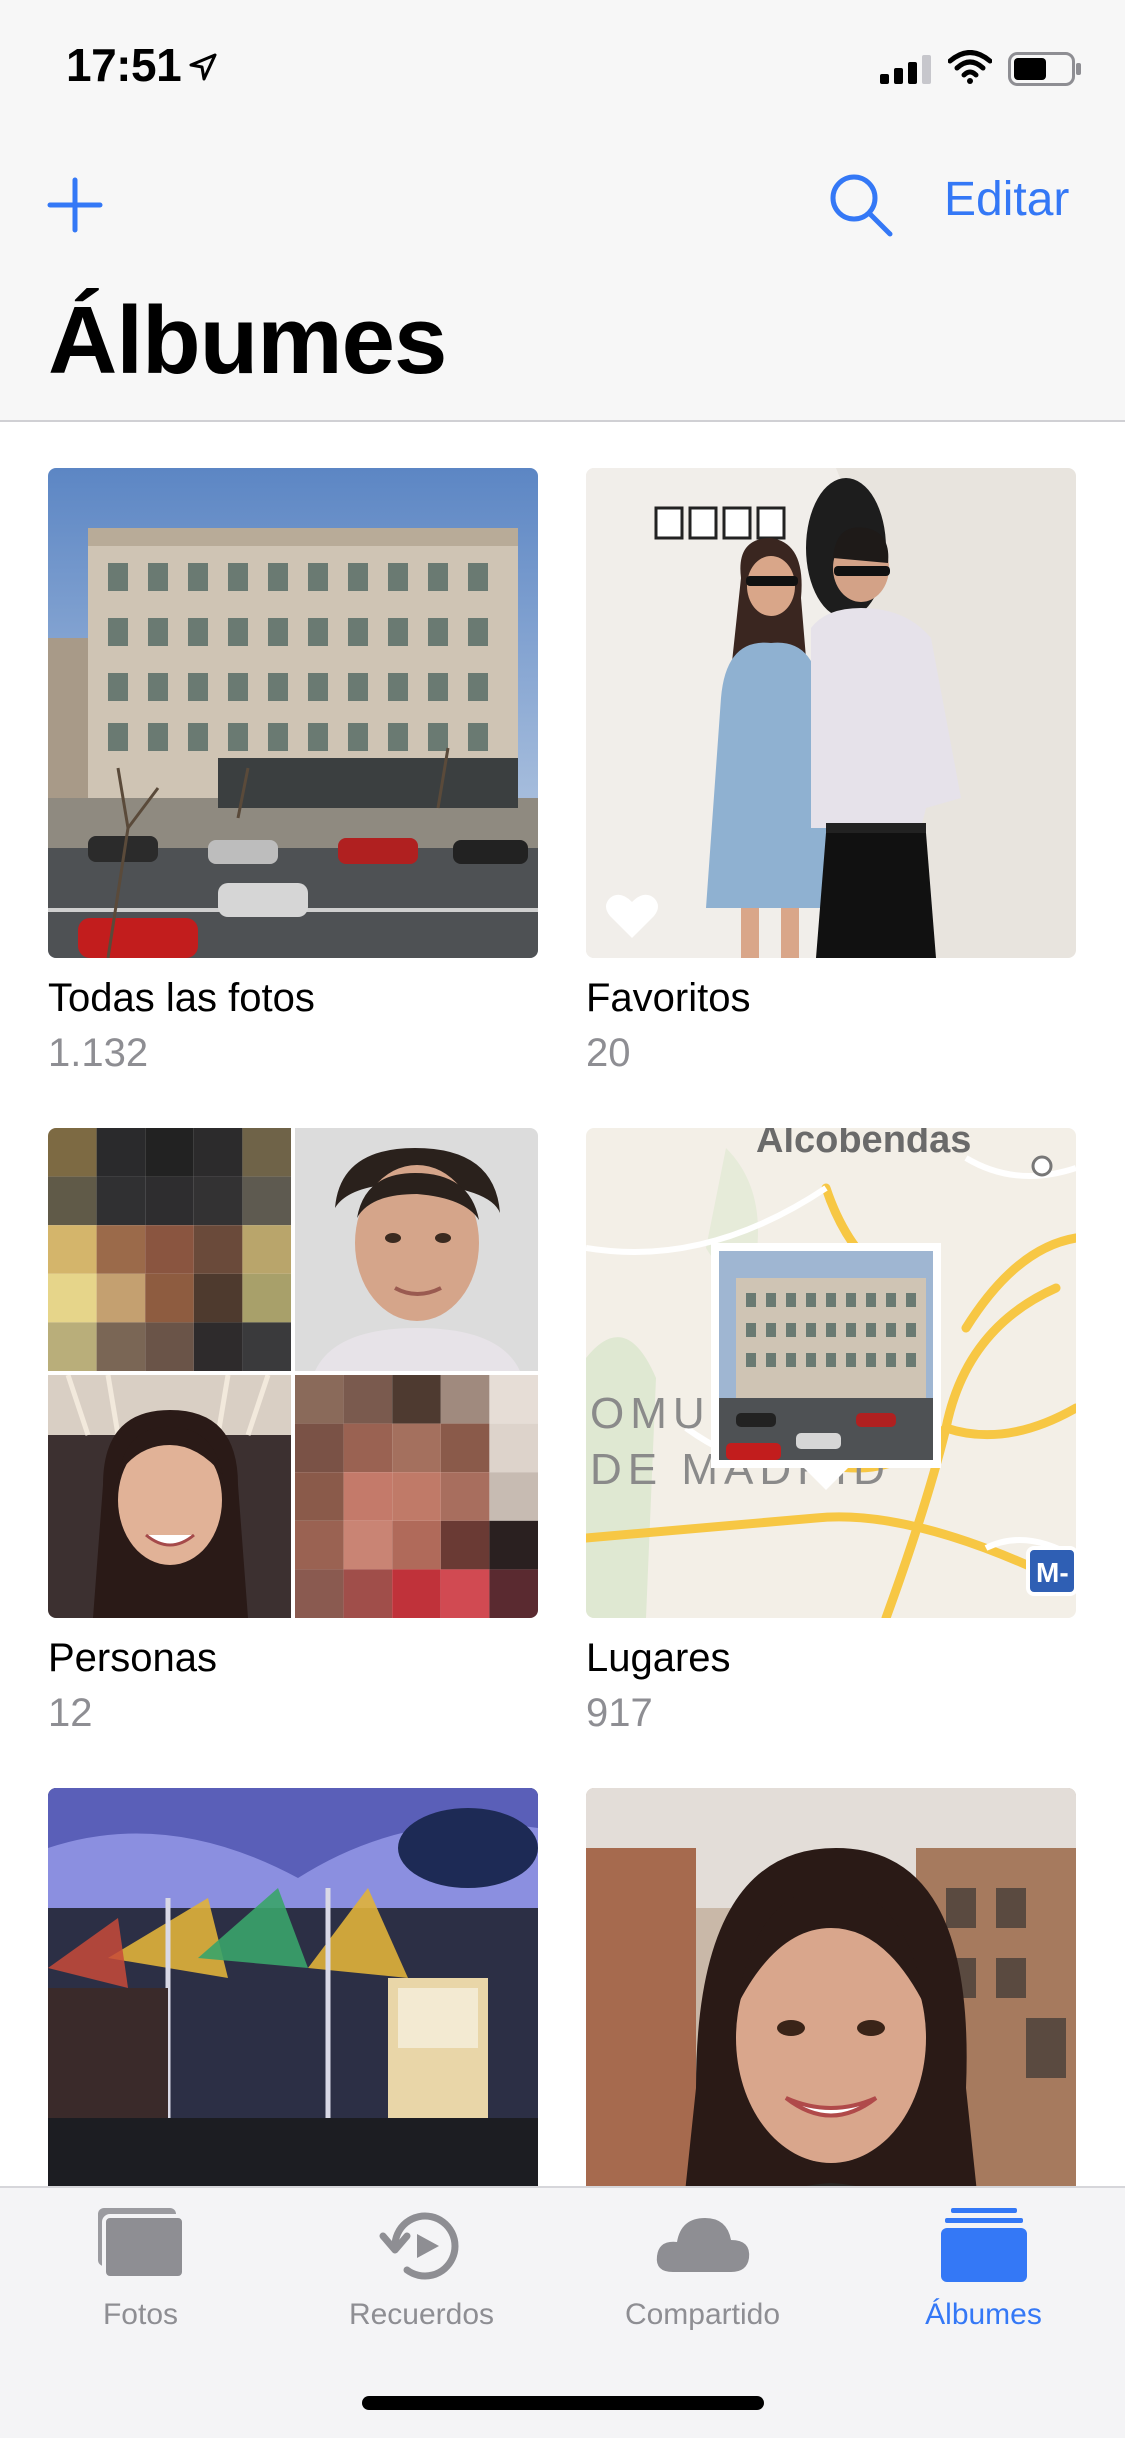 The width and height of the screenshot is (1125, 2438). I want to click on heart-icon, so click(632, 916).